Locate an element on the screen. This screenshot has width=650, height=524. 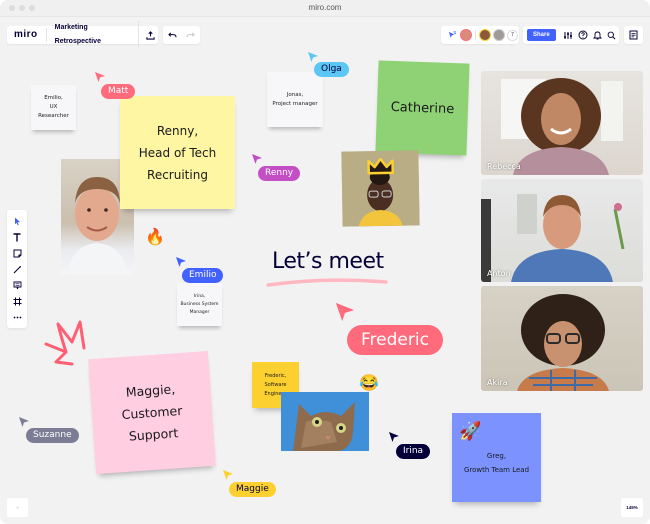
cursor-label-olga: Olga is located at coordinates (331, 69).